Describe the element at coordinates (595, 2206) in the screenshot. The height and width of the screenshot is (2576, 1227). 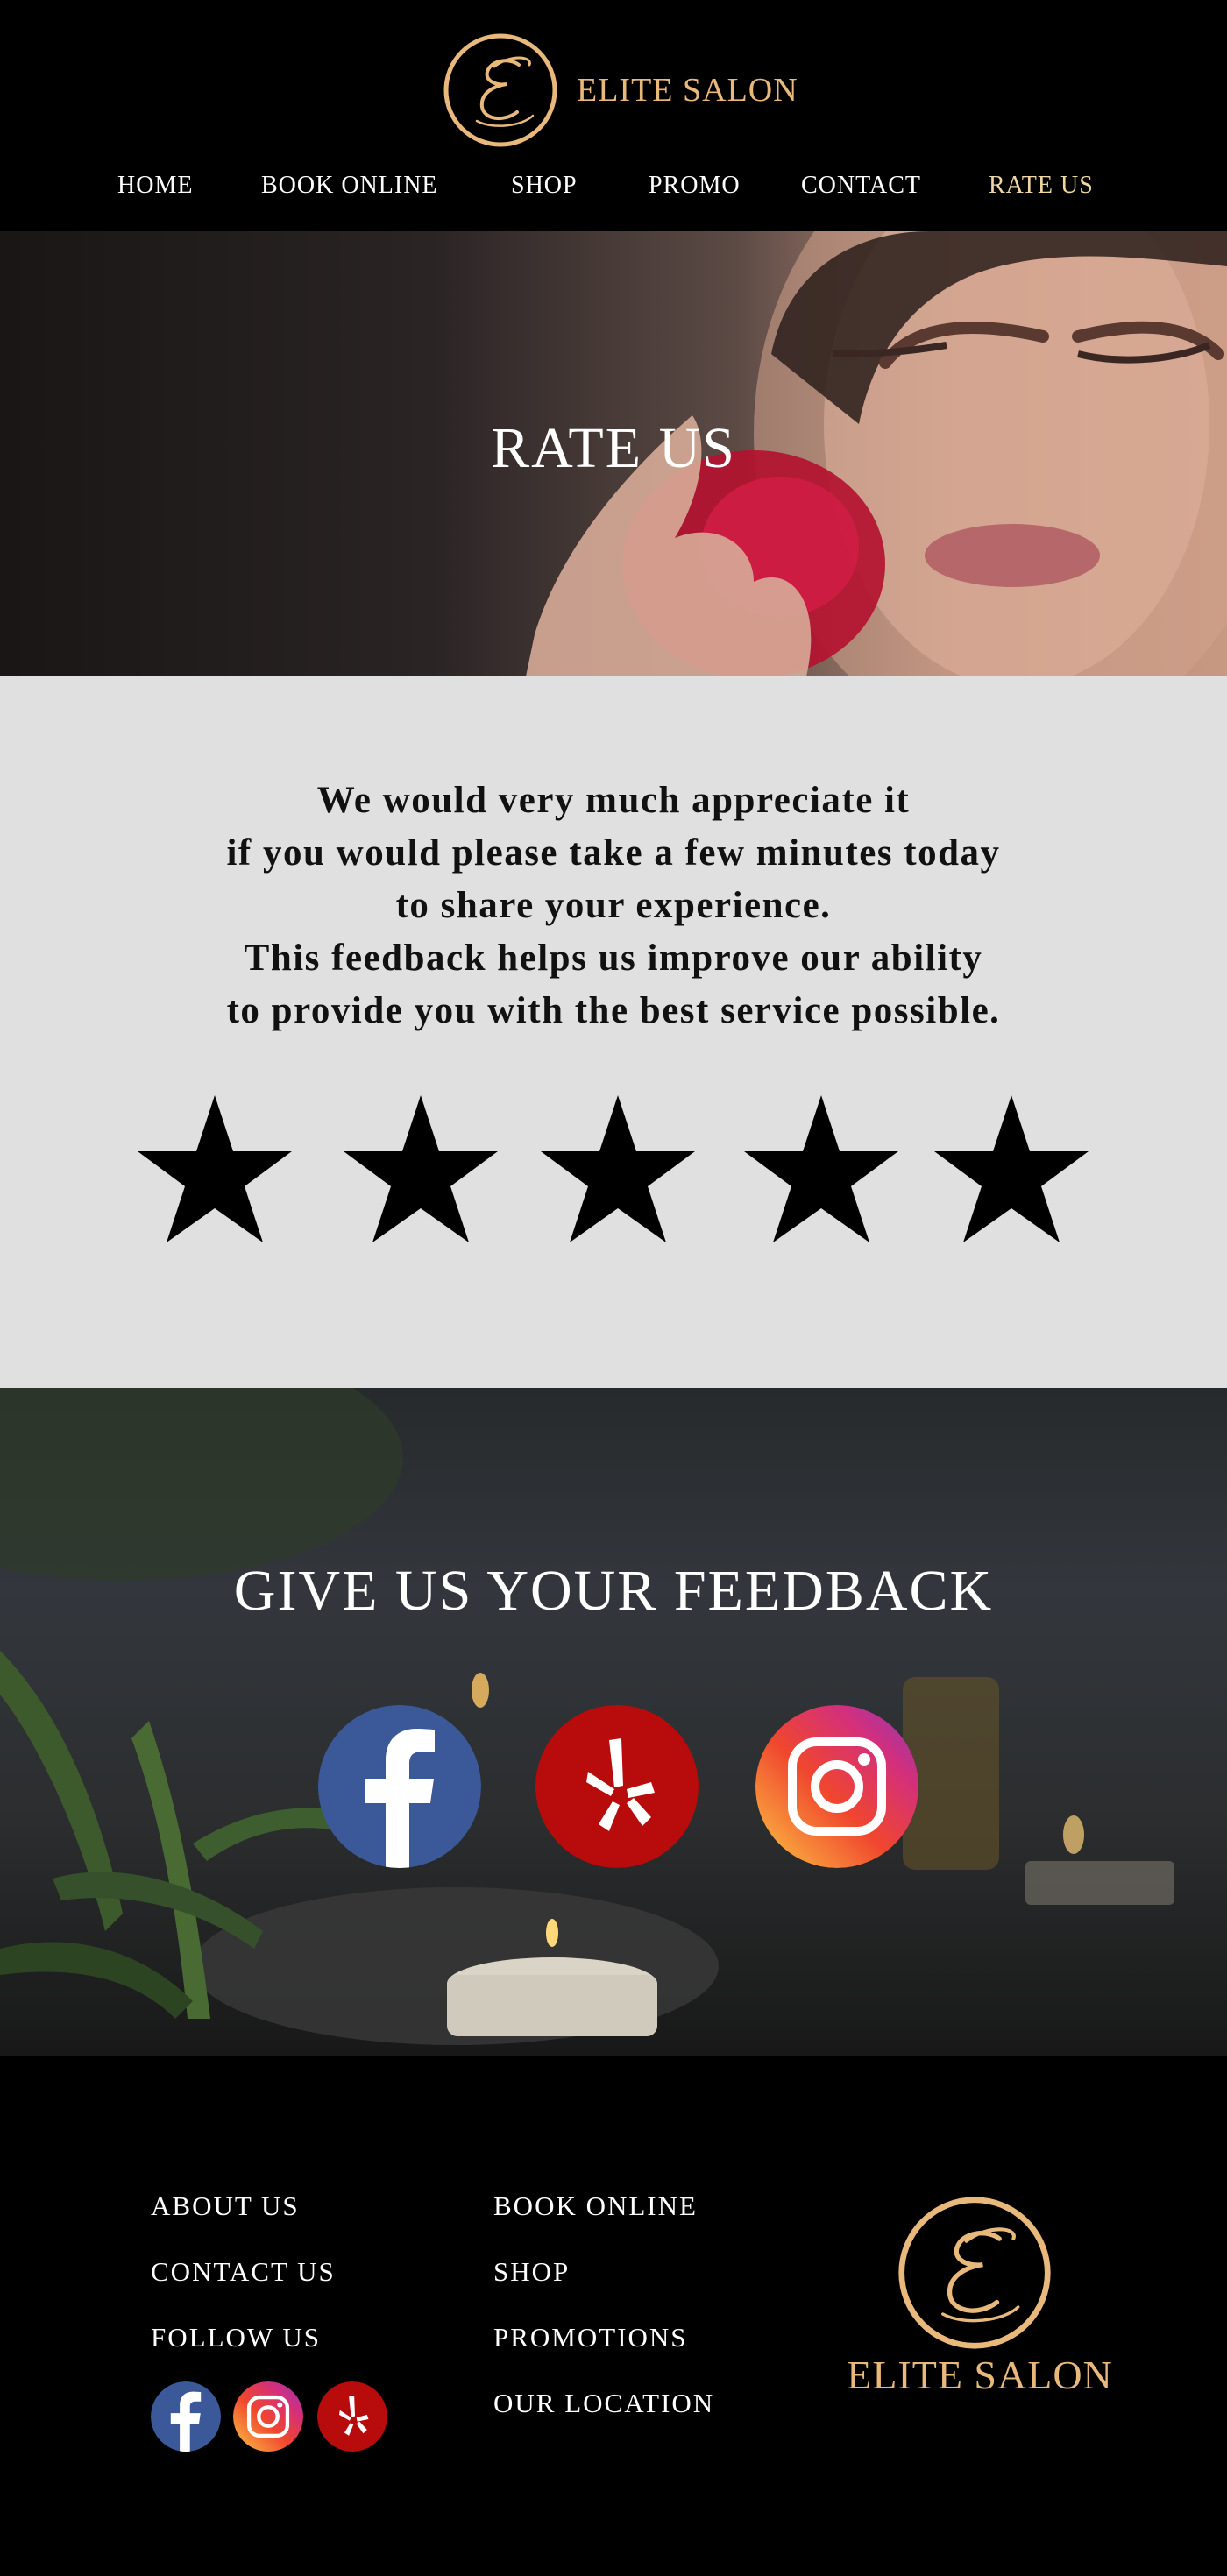
I see `footer-book-online: BOOK ONLINE` at that location.